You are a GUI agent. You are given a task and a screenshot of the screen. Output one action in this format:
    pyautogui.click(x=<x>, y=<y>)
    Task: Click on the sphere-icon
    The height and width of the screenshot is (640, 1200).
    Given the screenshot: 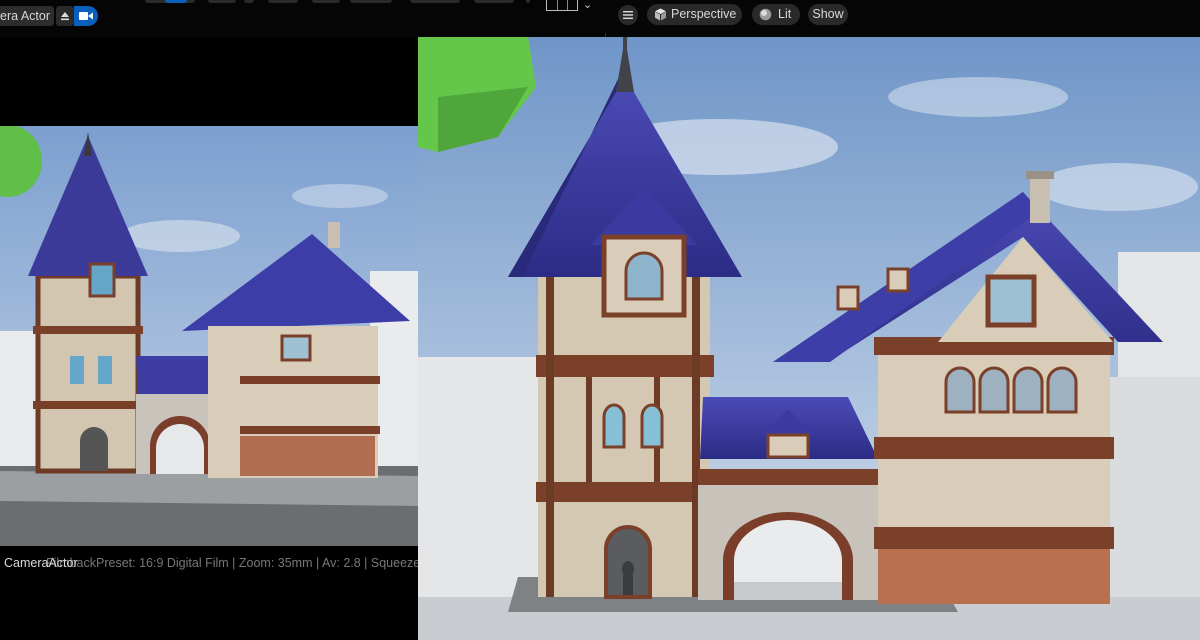 What is the action you would take?
    pyautogui.click(x=765, y=14)
    